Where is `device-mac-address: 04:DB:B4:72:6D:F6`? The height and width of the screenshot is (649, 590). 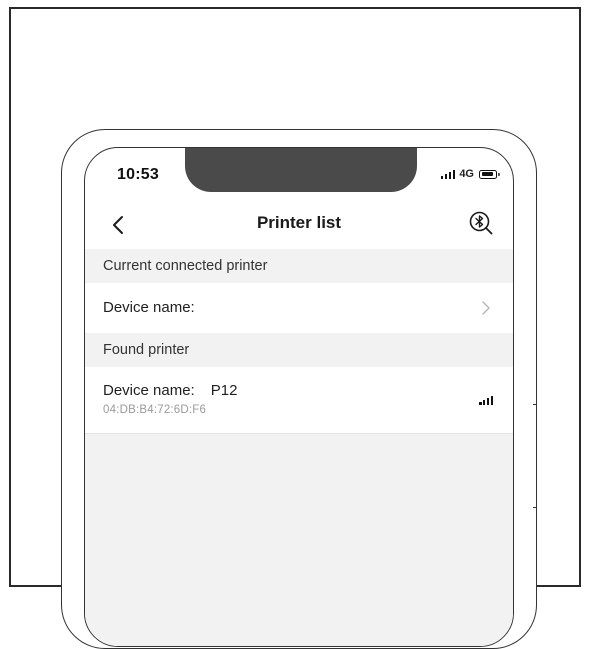 device-mac-address: 04:DB:B4:72:6D:F6 is located at coordinates (155, 410).